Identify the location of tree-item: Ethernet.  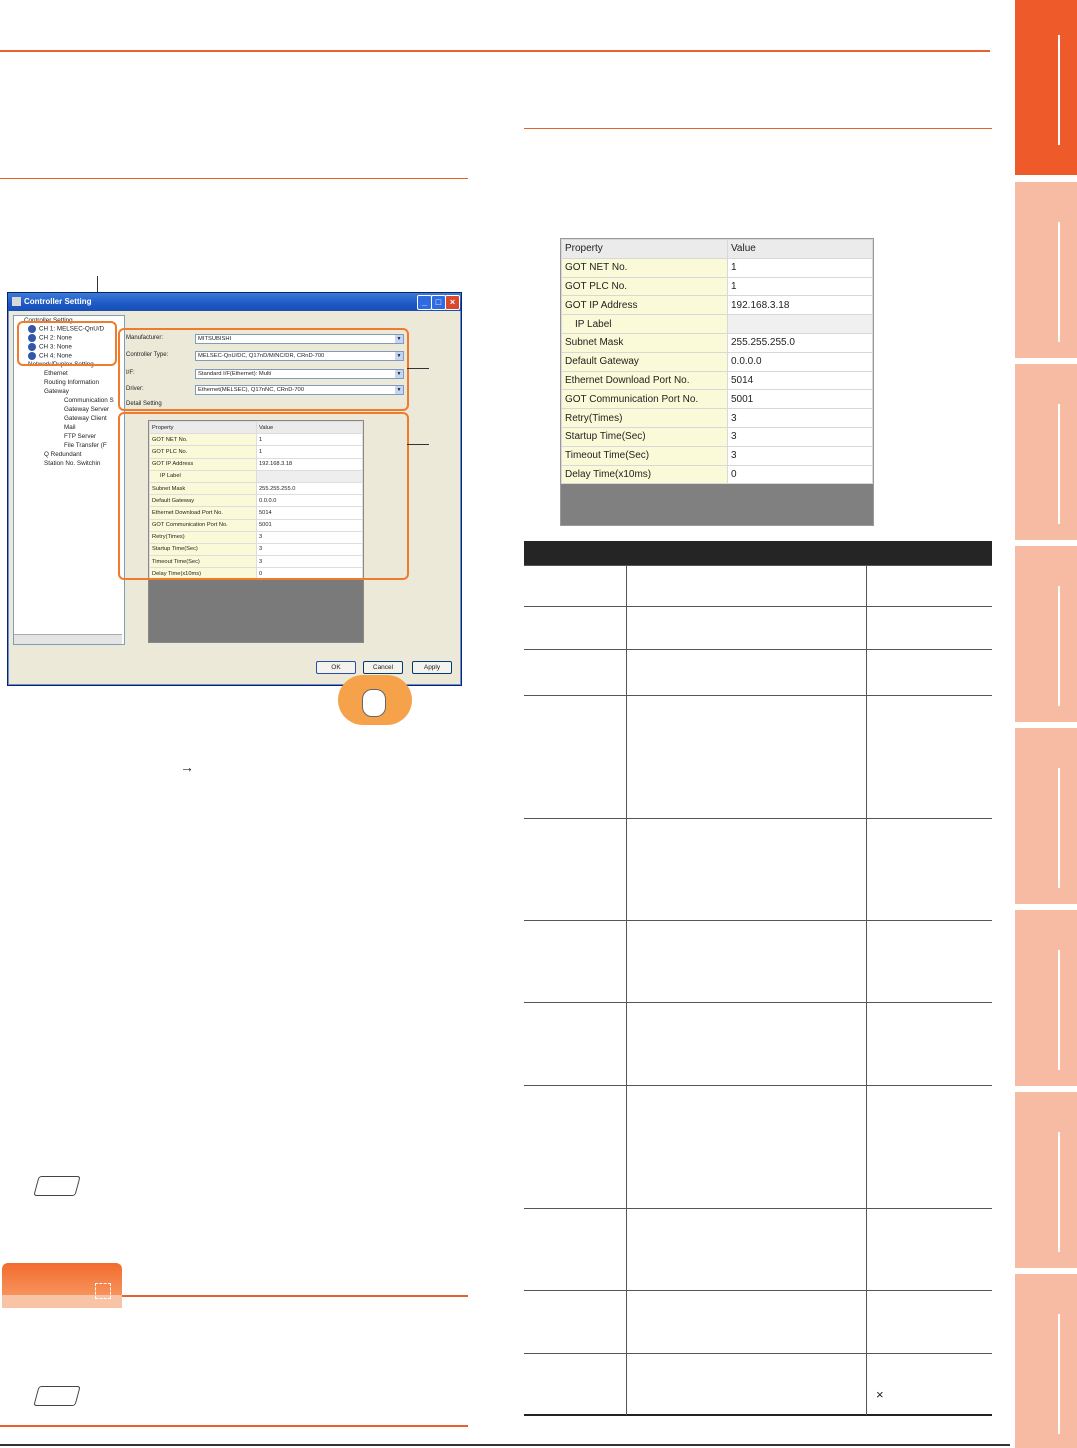
(56, 373).